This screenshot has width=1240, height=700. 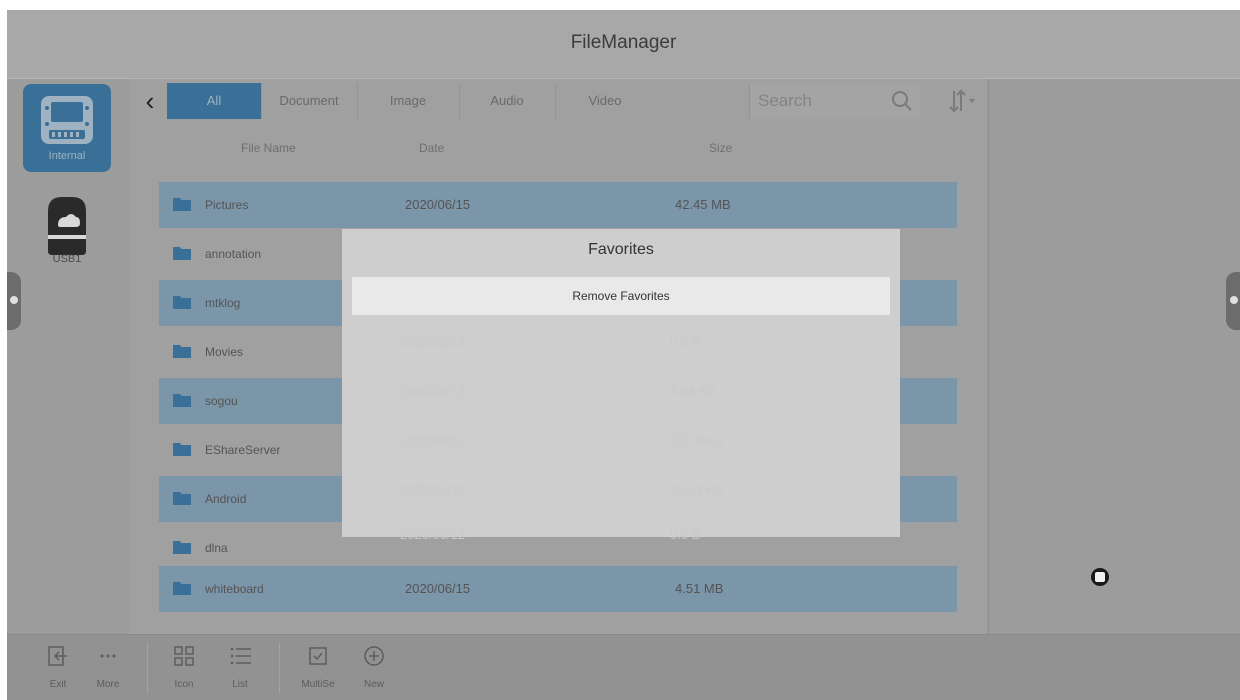 I want to click on file-name: Pictures, so click(x=227, y=205).